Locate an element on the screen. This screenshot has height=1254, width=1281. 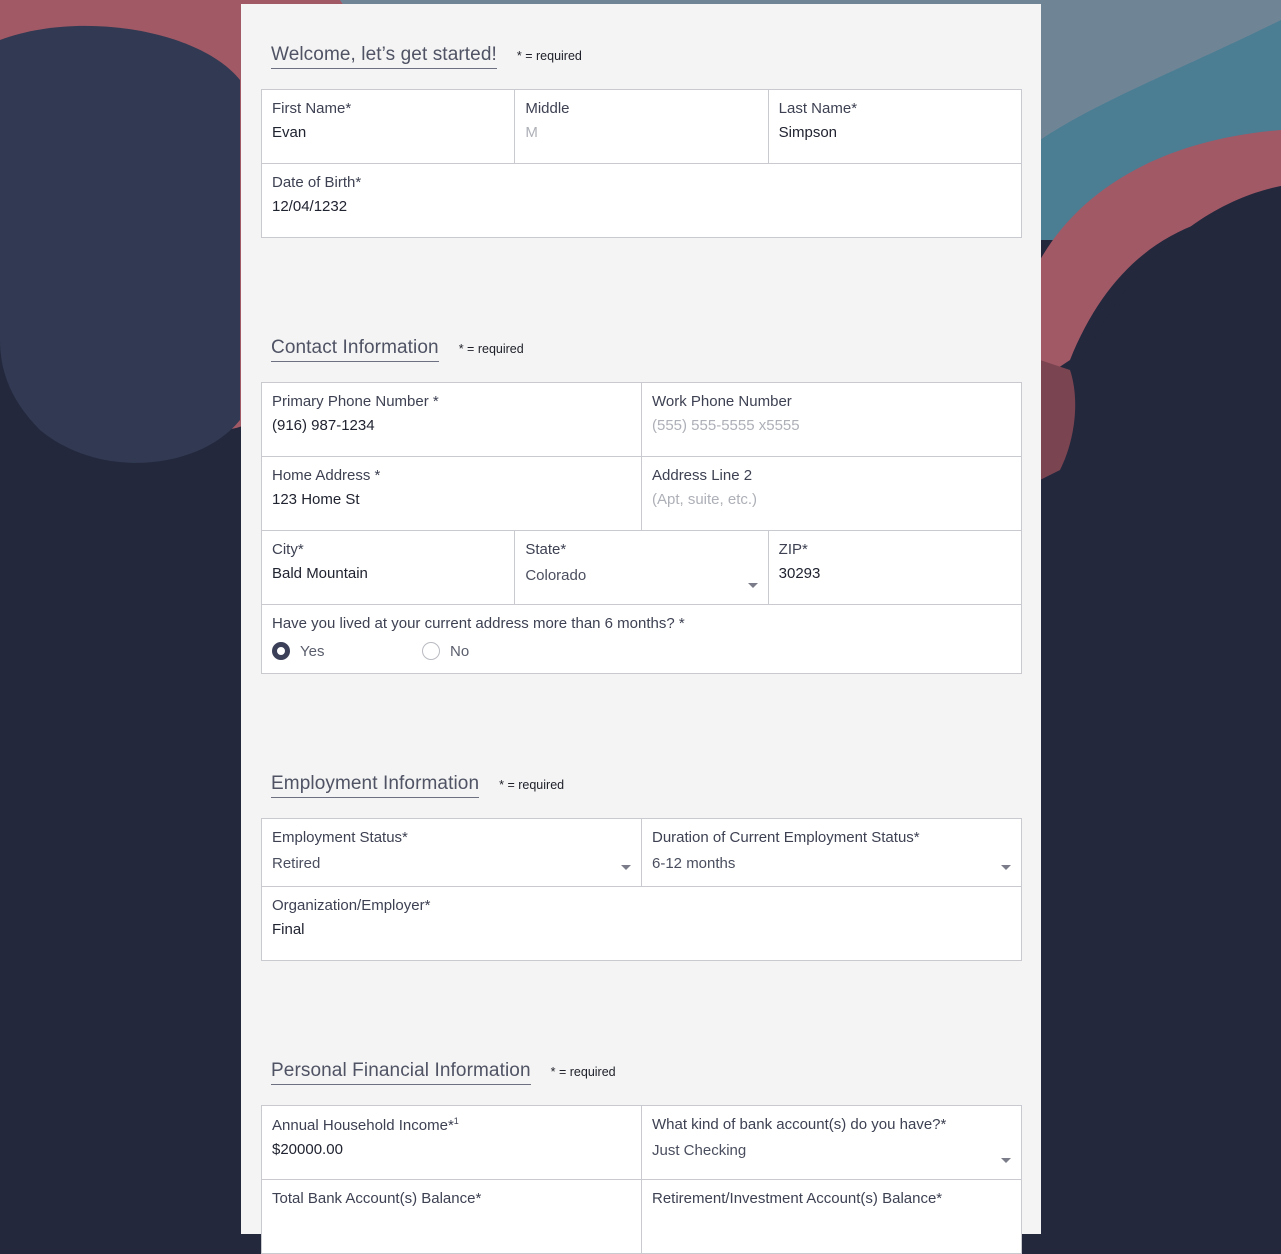
city-label: City* is located at coordinates (288, 549).